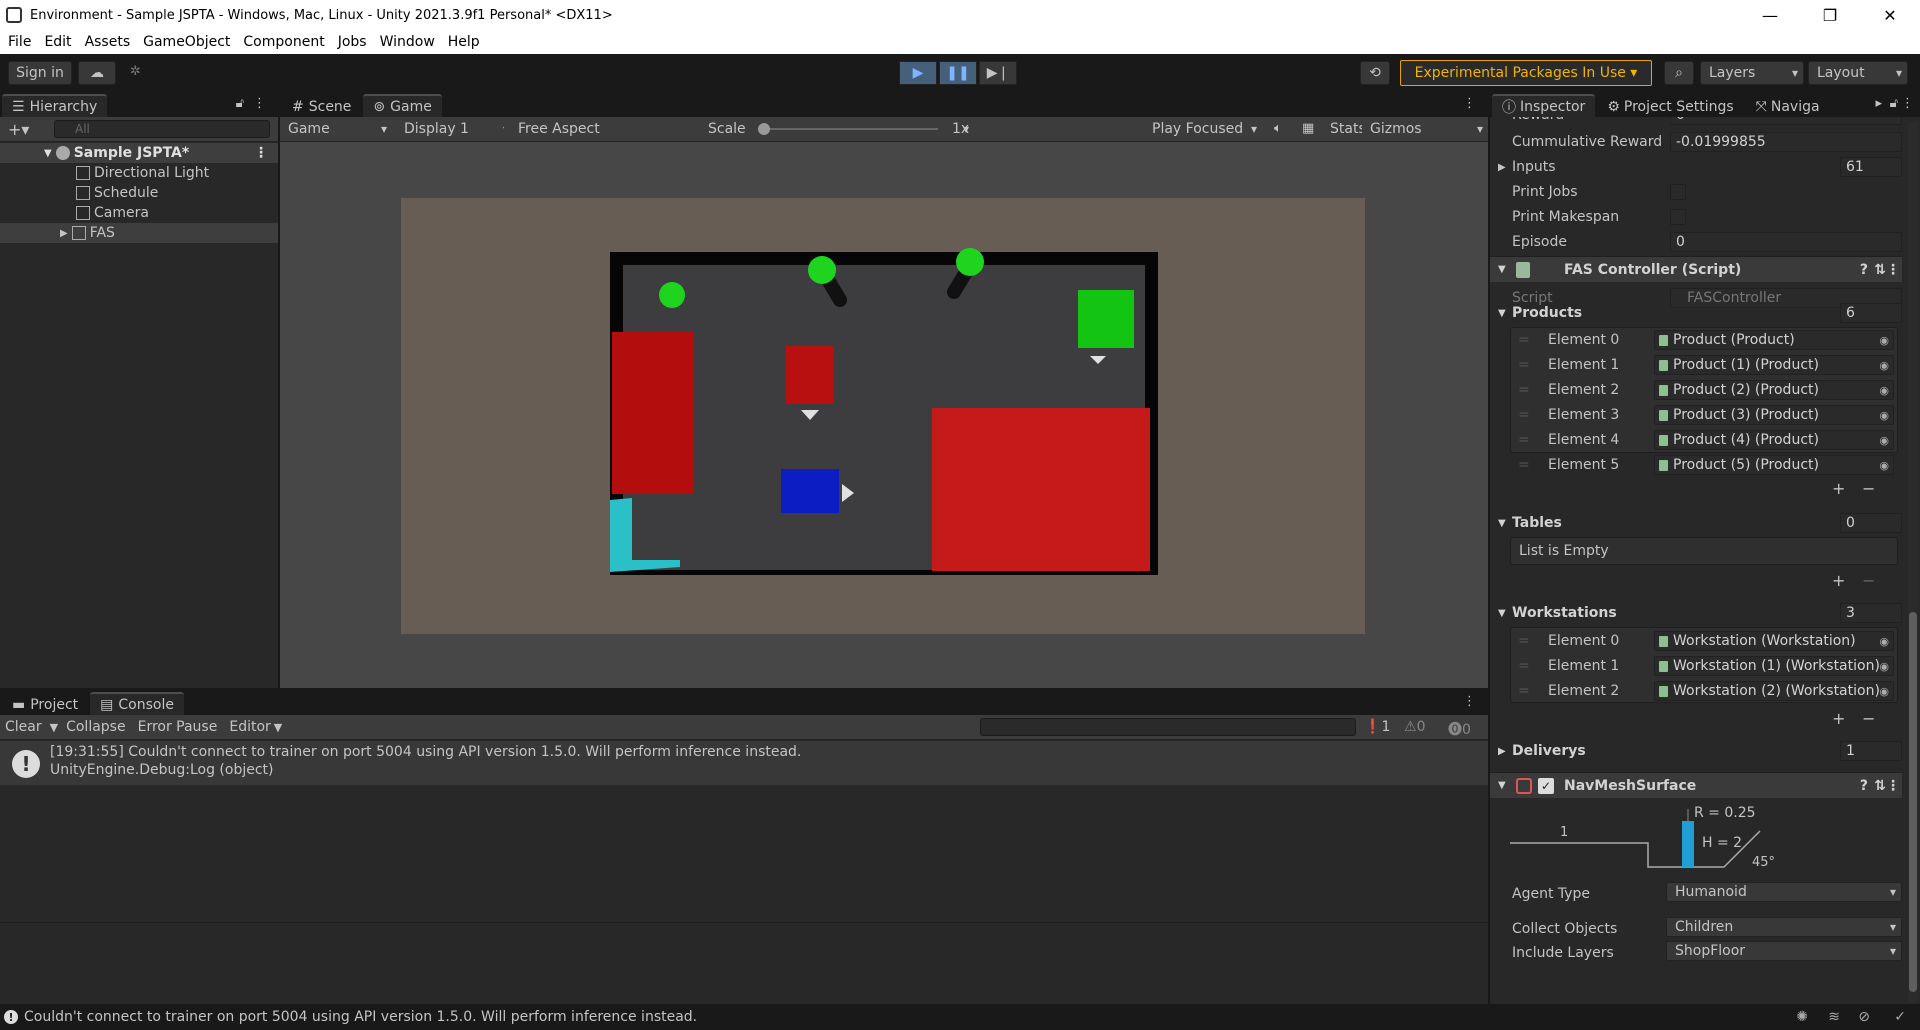 This screenshot has width=1920, height=1030. Describe the element at coordinates (1696, 785) in the screenshot. I see `navmesh-surface-header: ▼ ✓ NavMeshSurface ? ⇅ ⋮` at that location.